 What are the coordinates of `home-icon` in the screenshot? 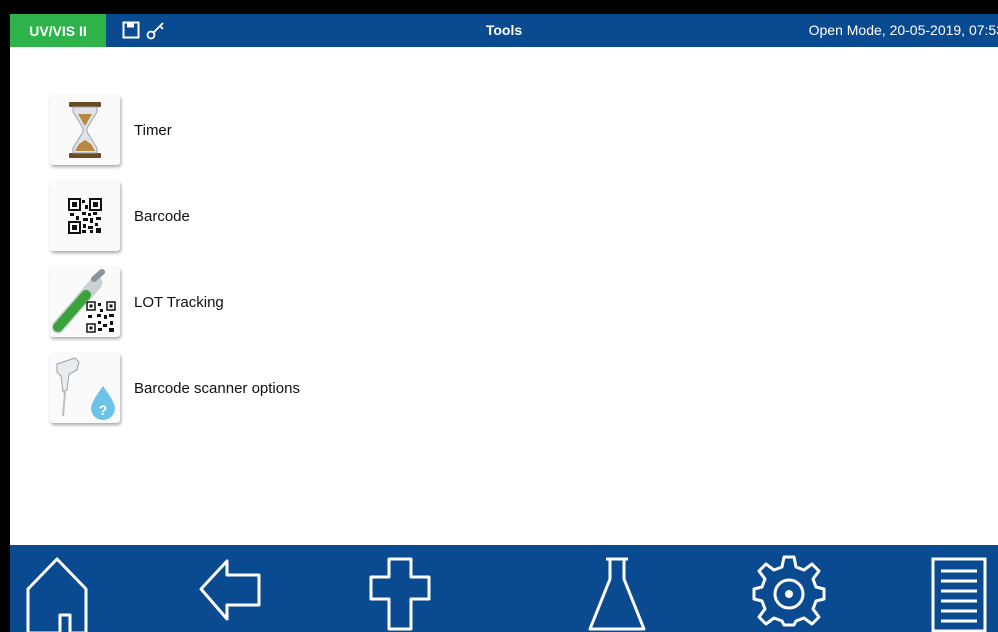 It's located at (57, 592).